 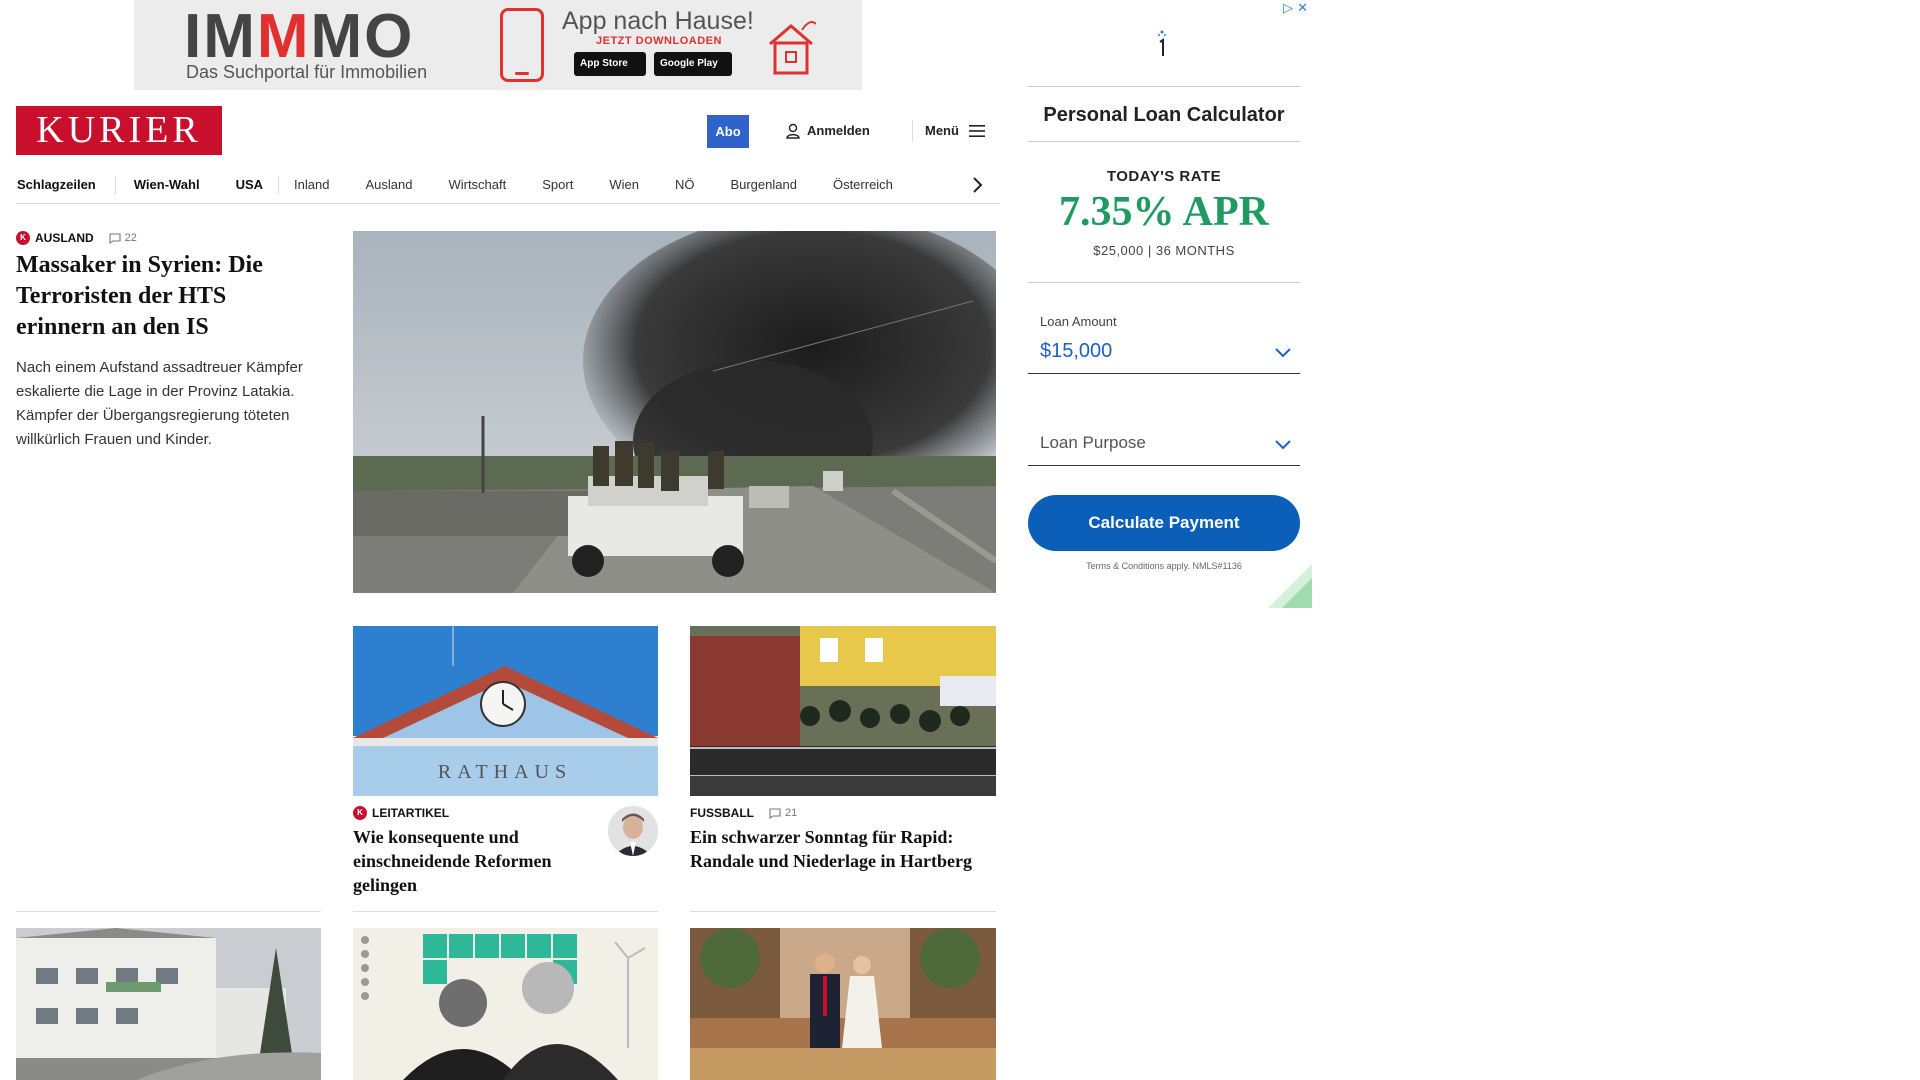 I want to click on banner-tagline: Das Suchportal für Immobilien, so click(x=307, y=72).